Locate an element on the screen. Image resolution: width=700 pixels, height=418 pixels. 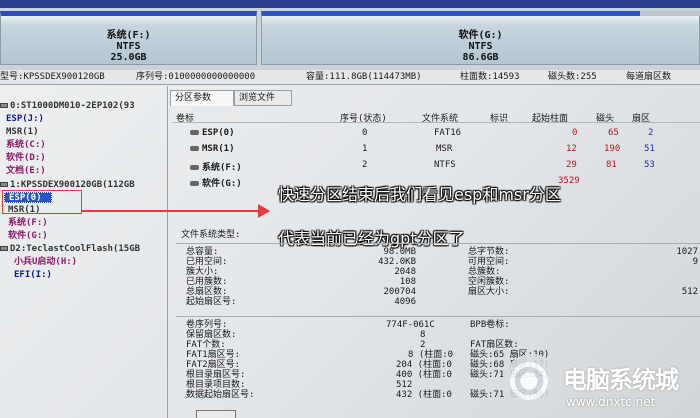
kv-value: 774F-061C is located at coordinates (410, 325).